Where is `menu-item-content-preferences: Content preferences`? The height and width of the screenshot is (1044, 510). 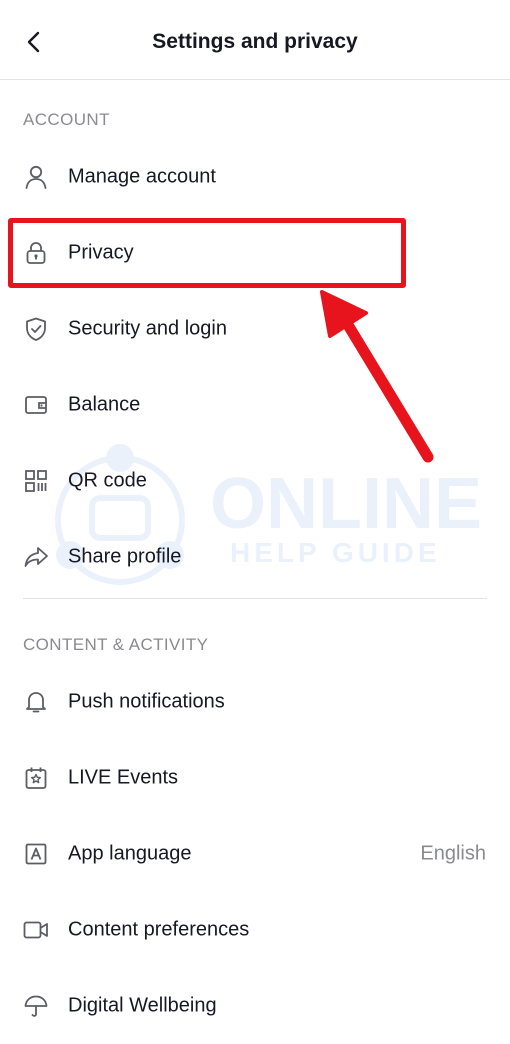
menu-item-content-preferences: Content preferences is located at coordinates (255, 930).